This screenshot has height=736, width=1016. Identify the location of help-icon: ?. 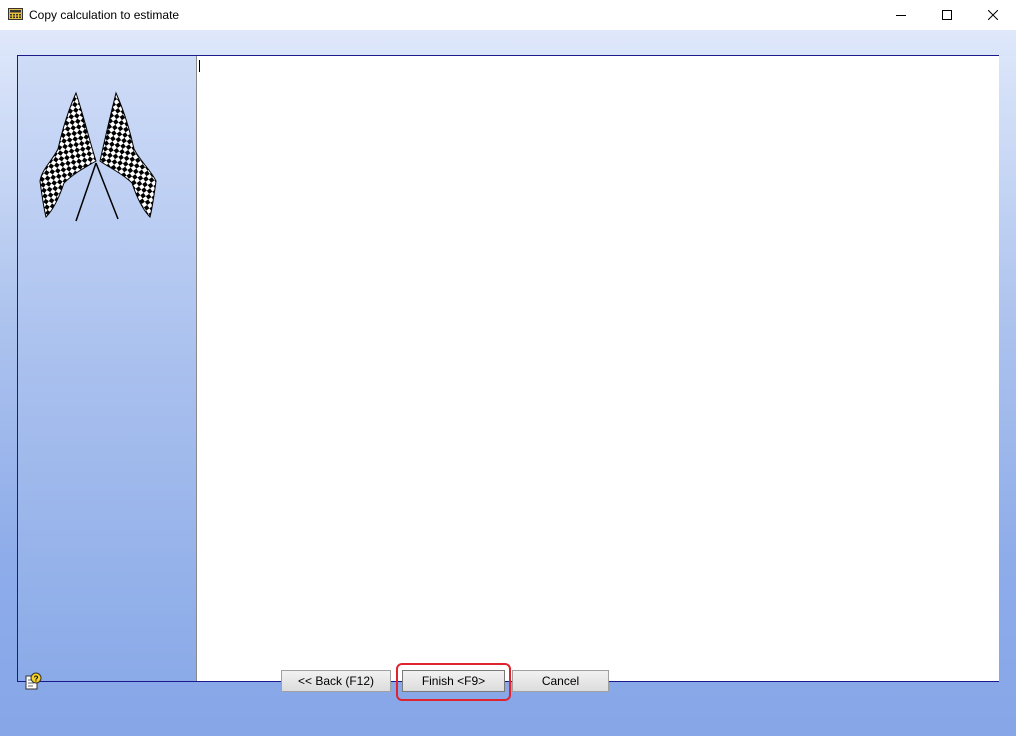
(33, 681).